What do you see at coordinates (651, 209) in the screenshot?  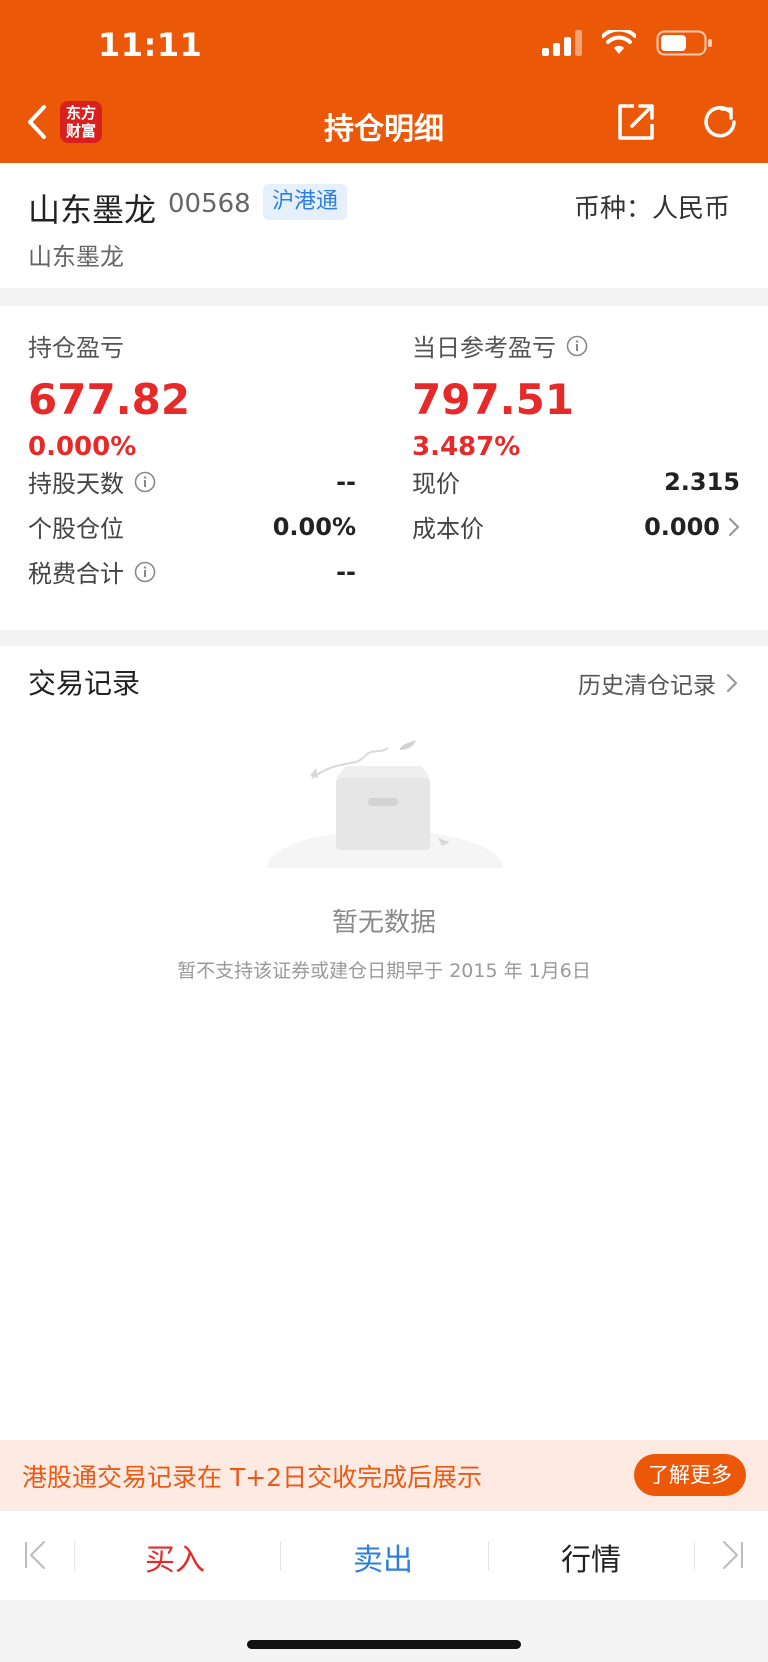 I see `currency-label: 币种：人民币` at bounding box center [651, 209].